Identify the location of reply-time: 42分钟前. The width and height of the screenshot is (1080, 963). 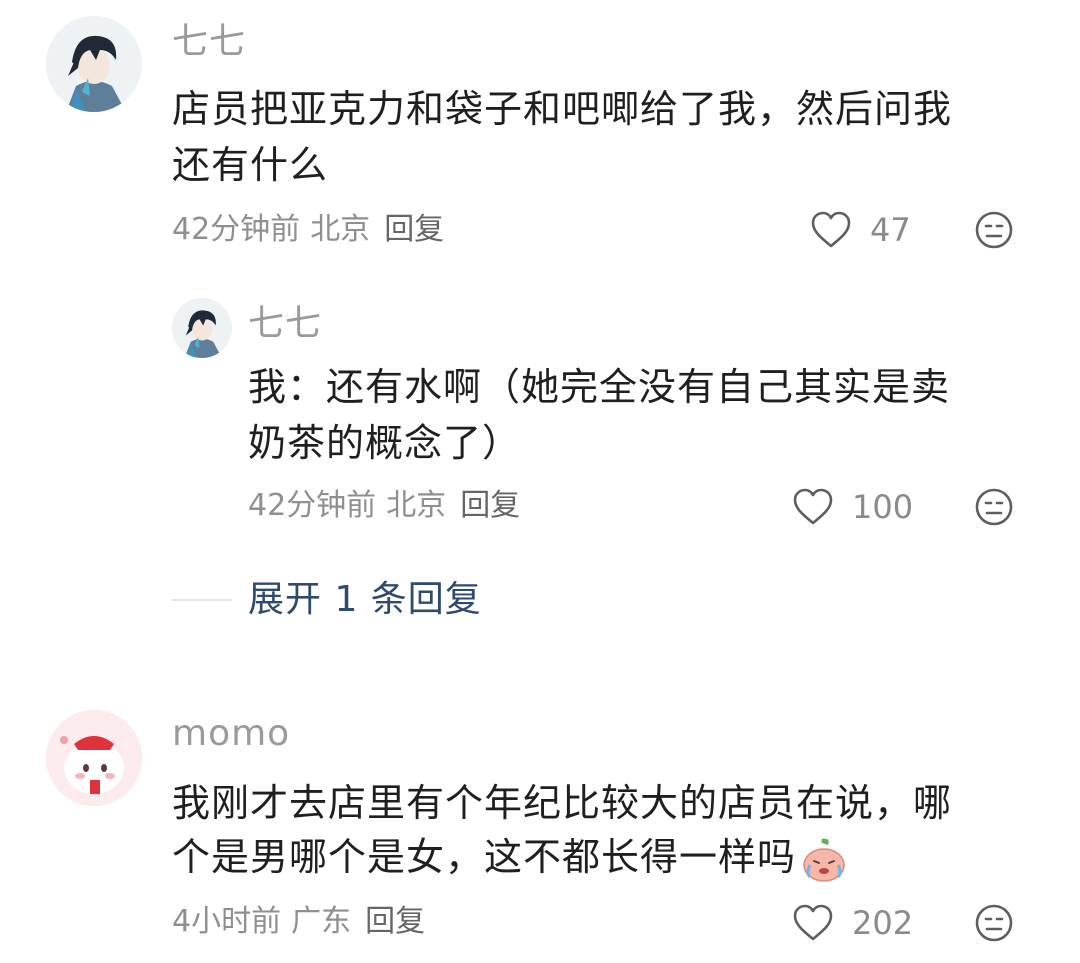
(312, 505).